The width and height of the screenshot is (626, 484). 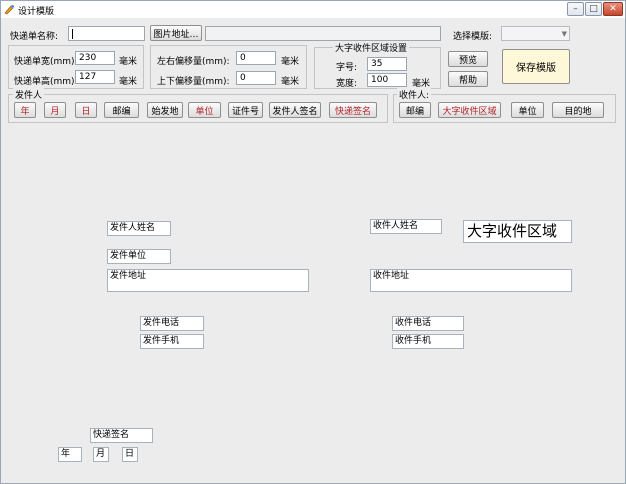 I want to click on area-width-input: 100, so click(x=387, y=80).